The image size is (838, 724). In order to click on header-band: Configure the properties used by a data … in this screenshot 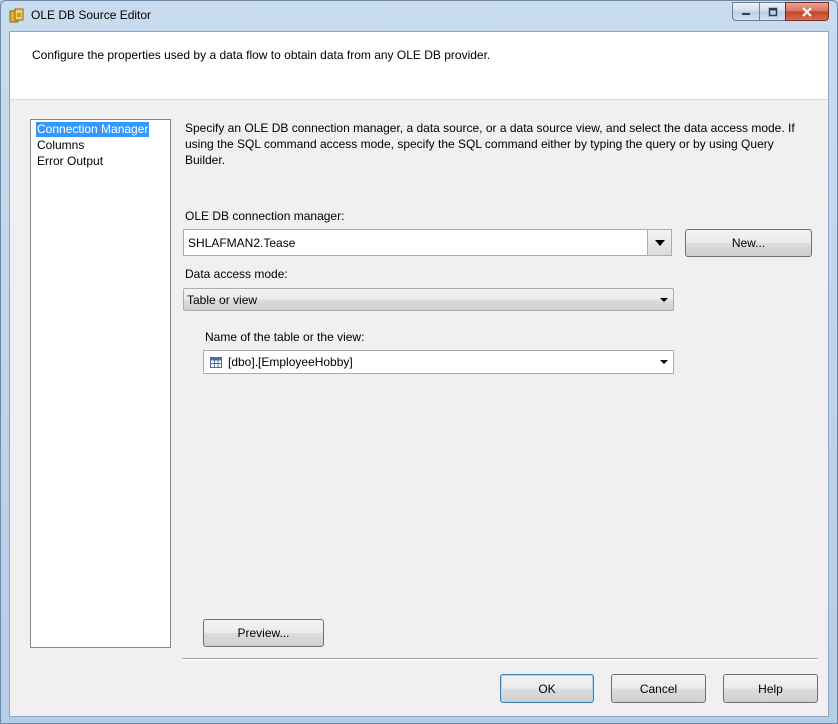, I will do `click(419, 66)`.